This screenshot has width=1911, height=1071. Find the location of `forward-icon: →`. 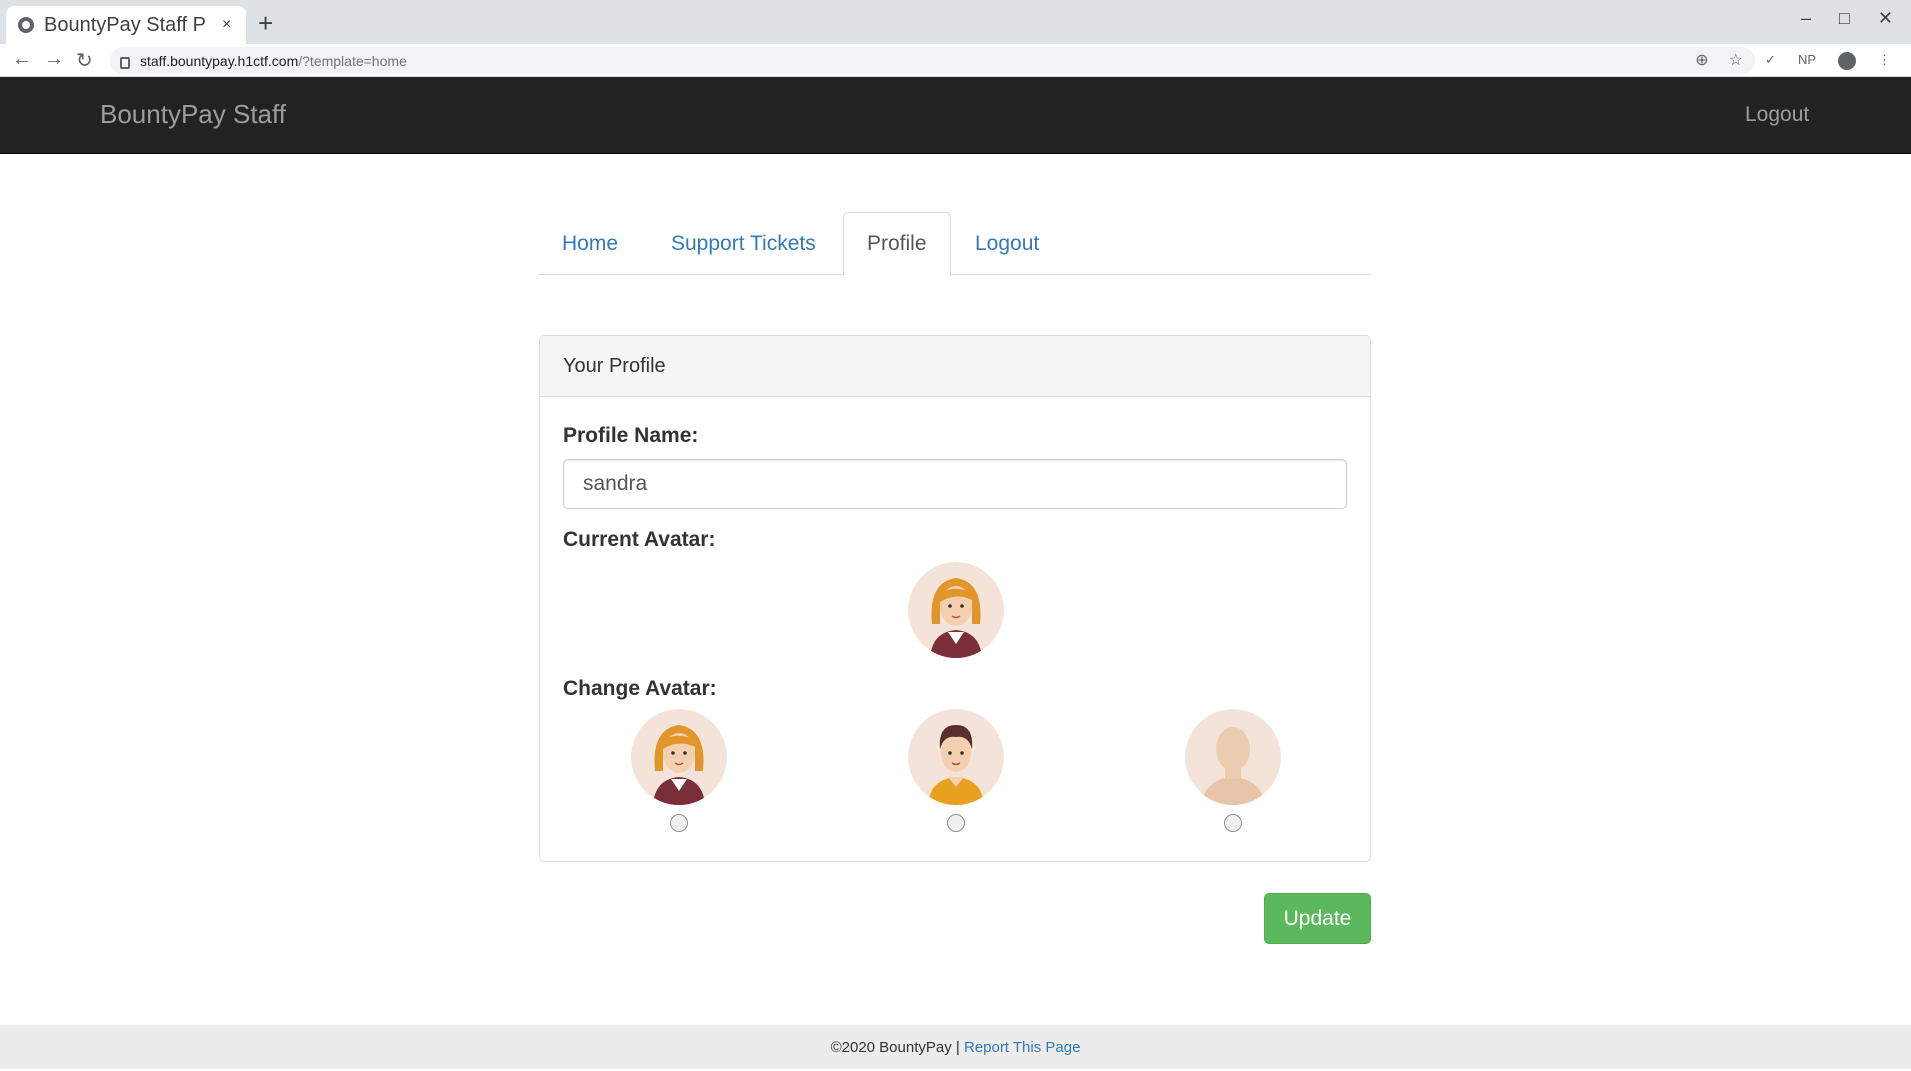

forward-icon: → is located at coordinates (54, 59).